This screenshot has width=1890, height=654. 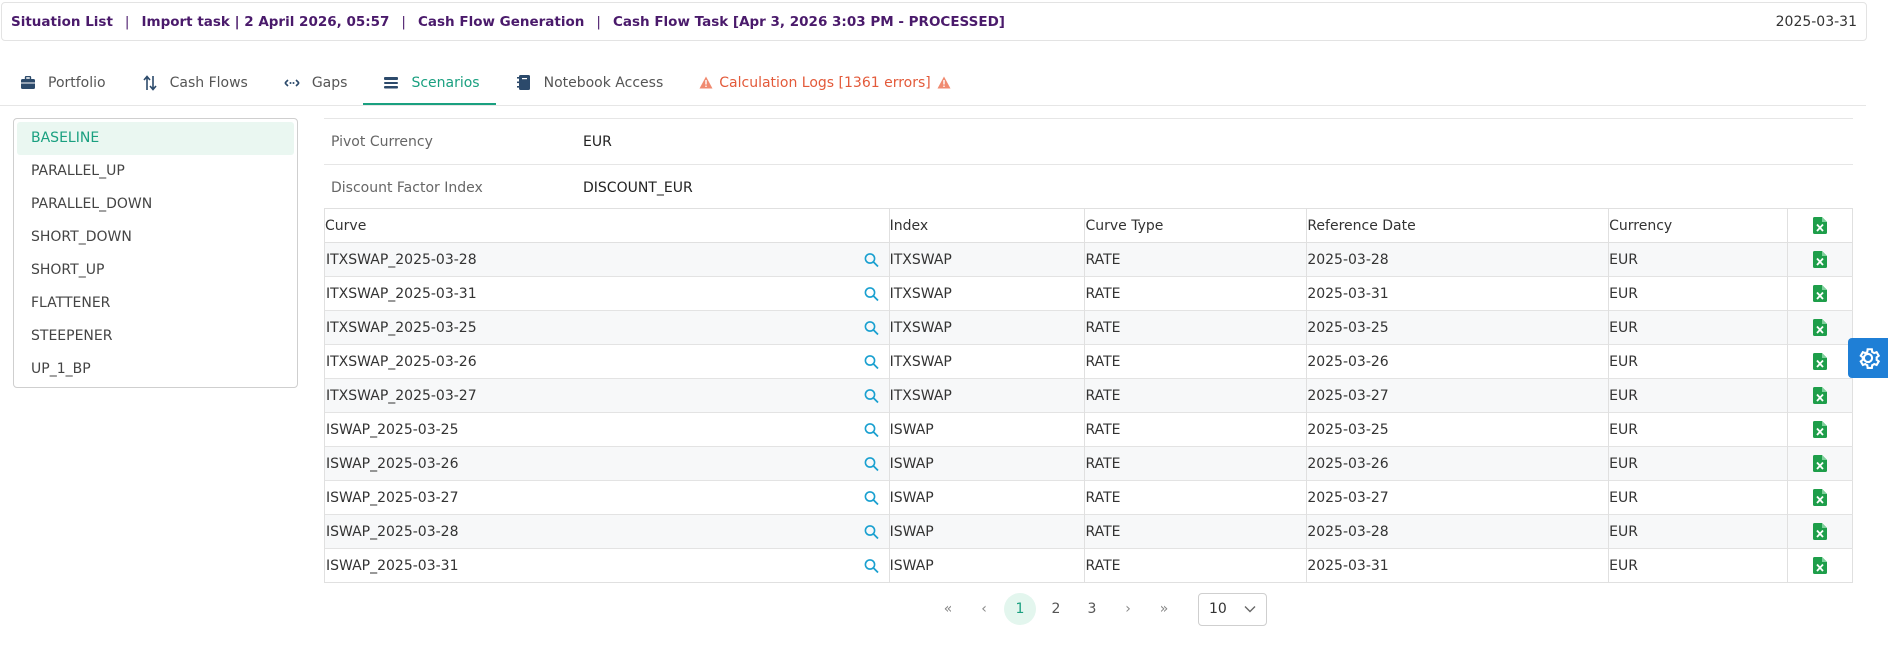 I want to click on column-header-currency: Currency, so click(x=1698, y=225).